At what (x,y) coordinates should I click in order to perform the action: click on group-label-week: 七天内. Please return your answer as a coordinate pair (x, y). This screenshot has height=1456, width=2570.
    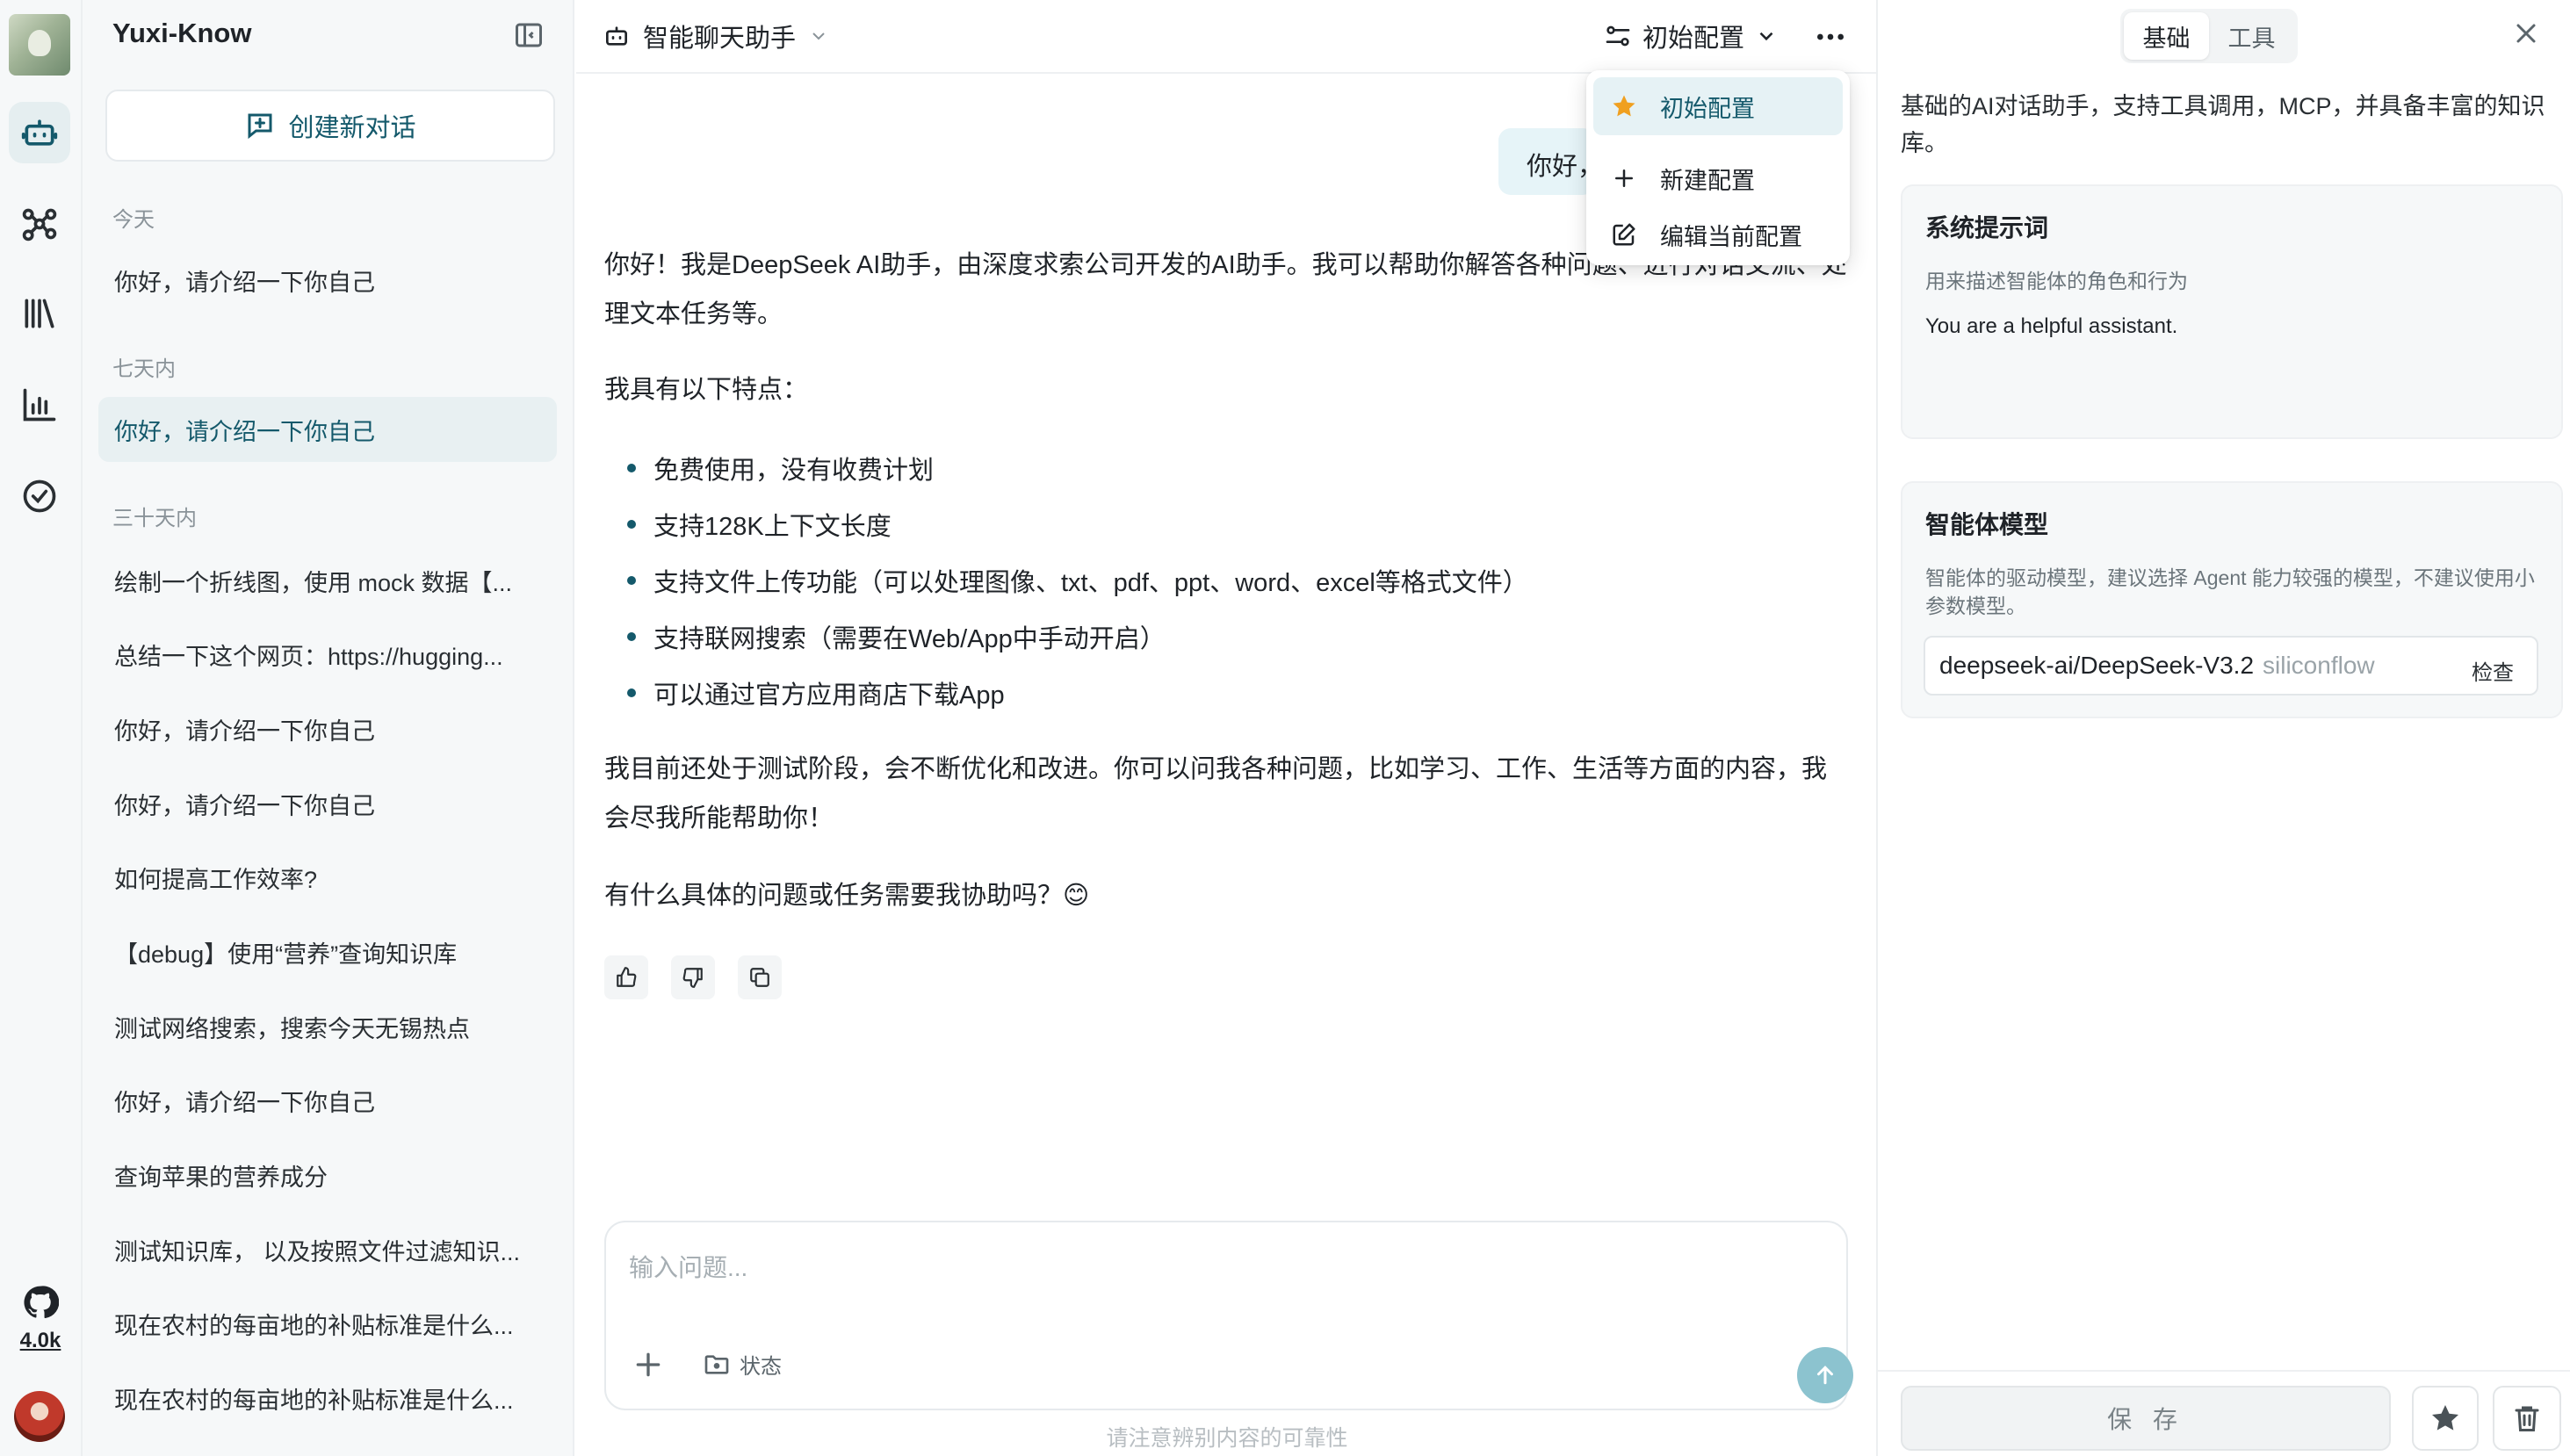
    Looking at the image, I should click on (144, 369).